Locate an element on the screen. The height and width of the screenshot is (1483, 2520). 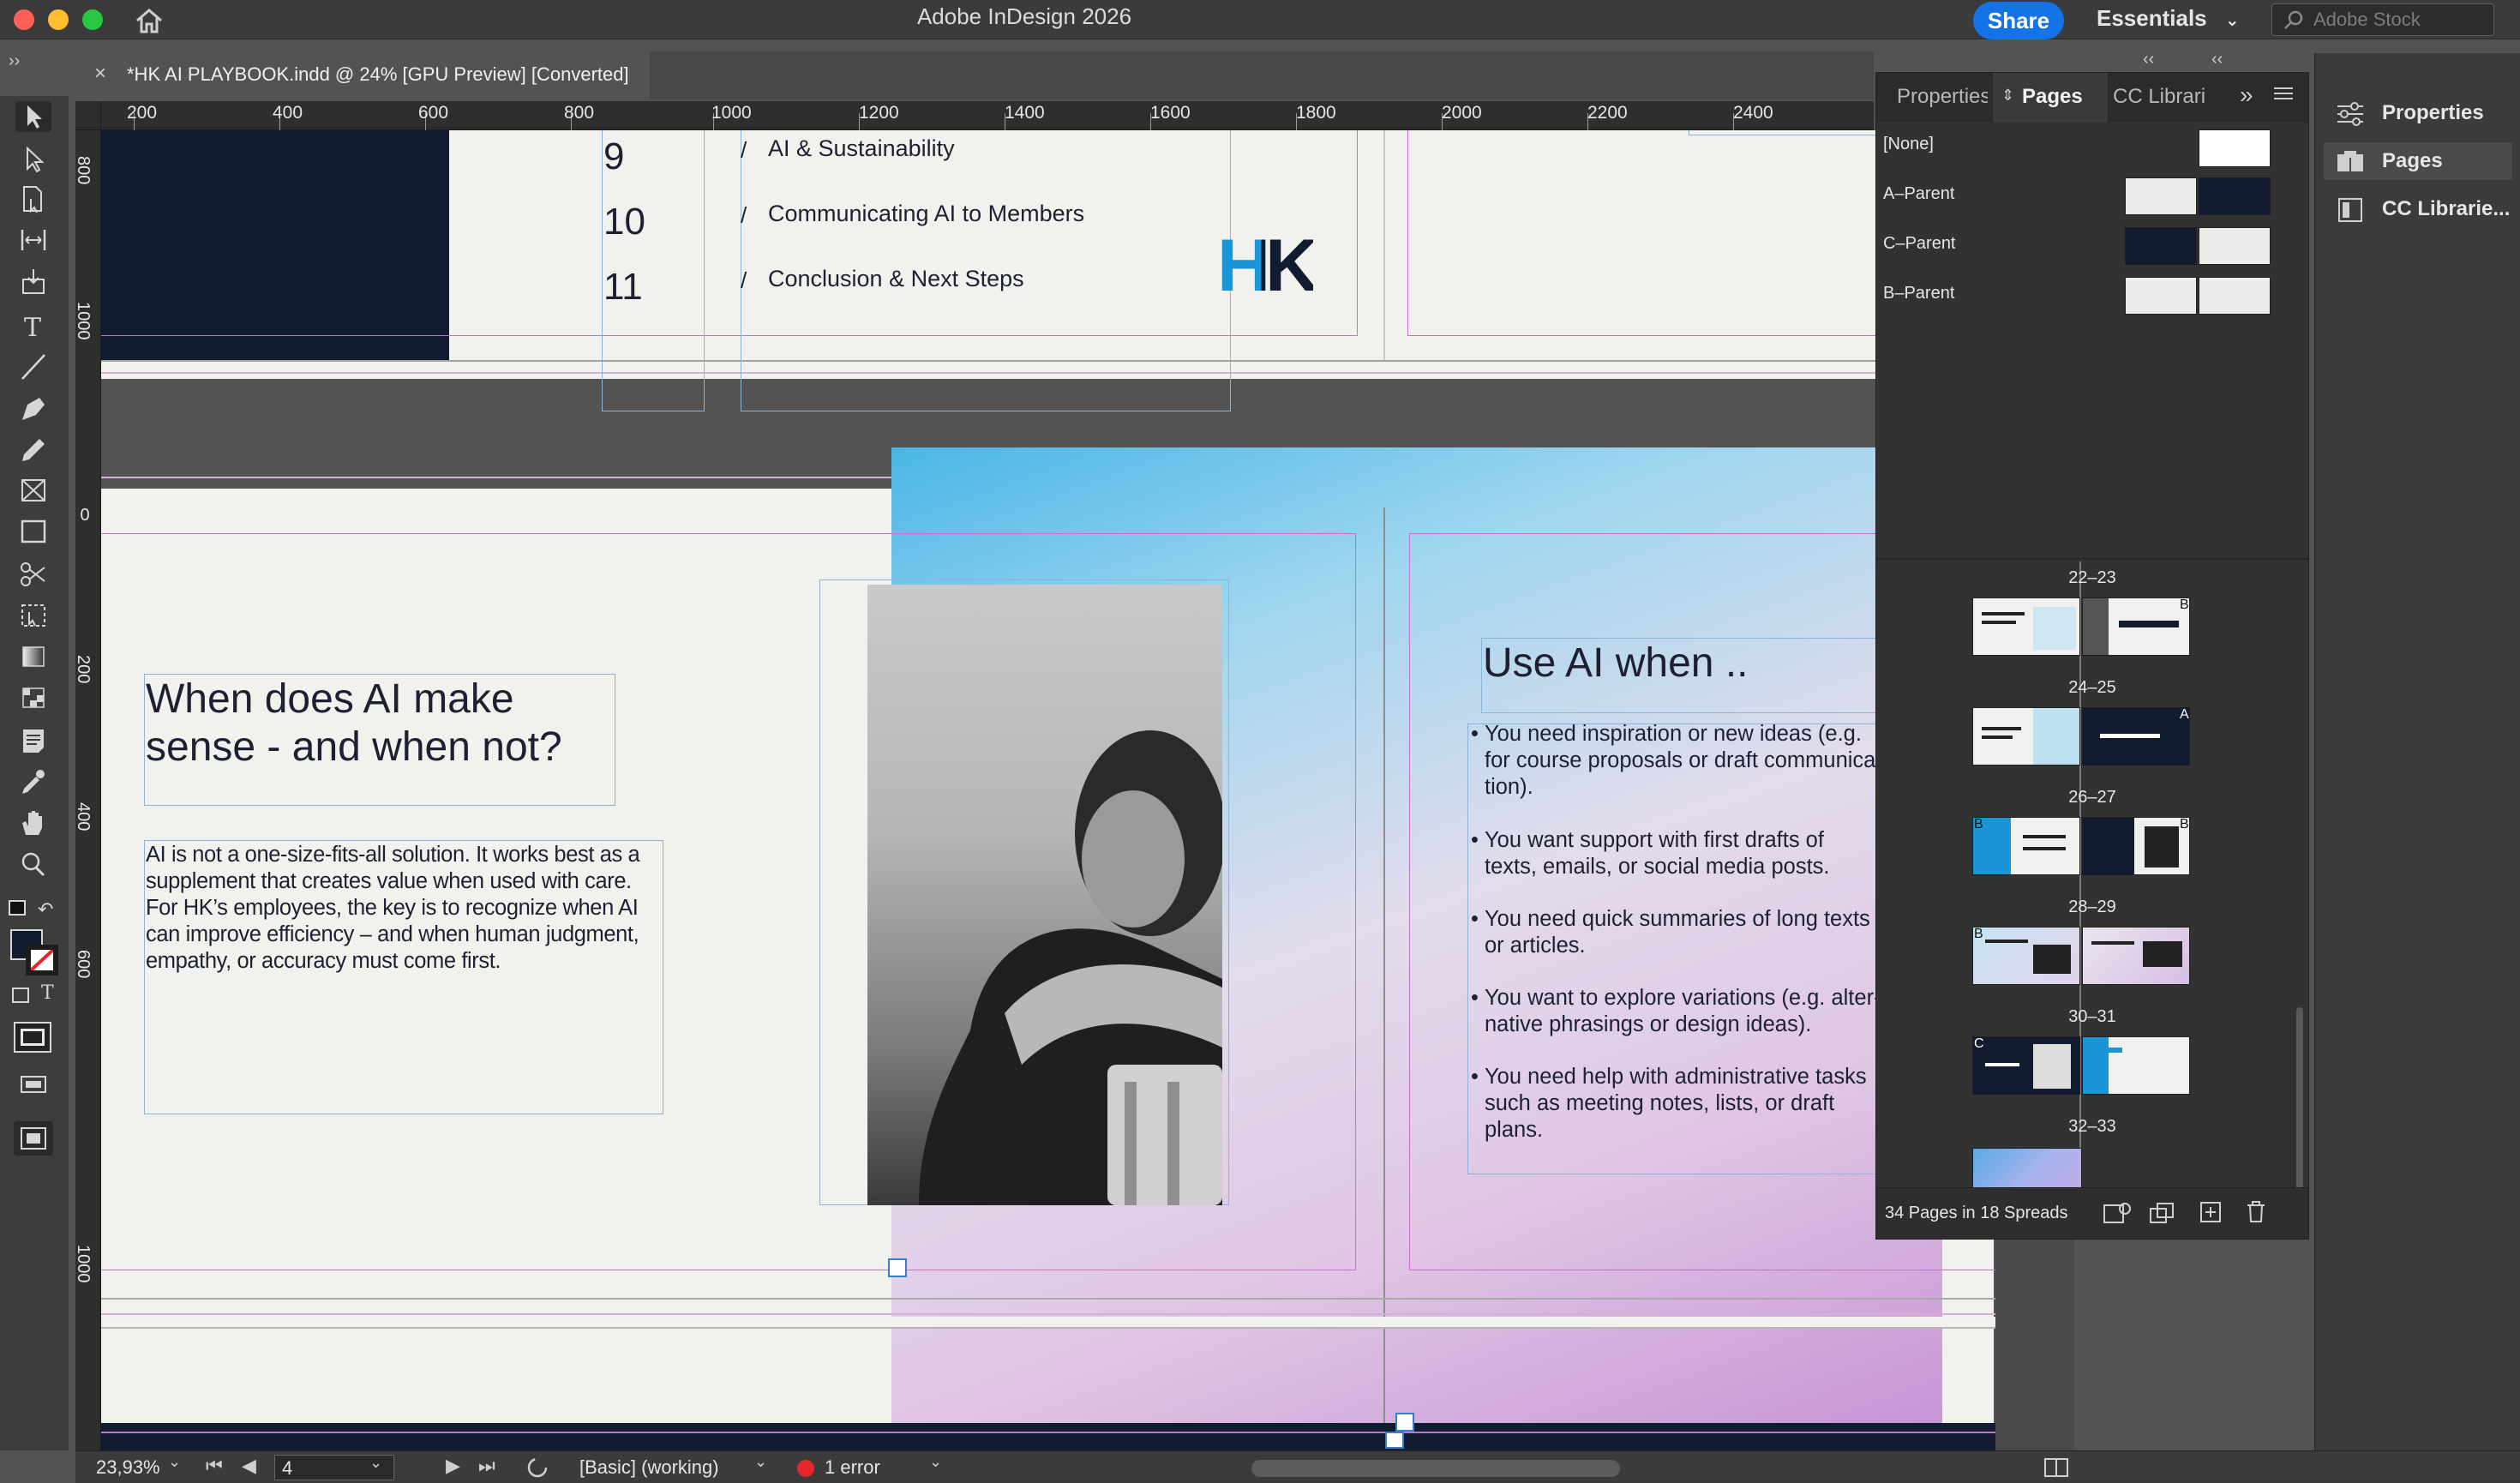
split-window-icon is located at coordinates (2056, 1469).